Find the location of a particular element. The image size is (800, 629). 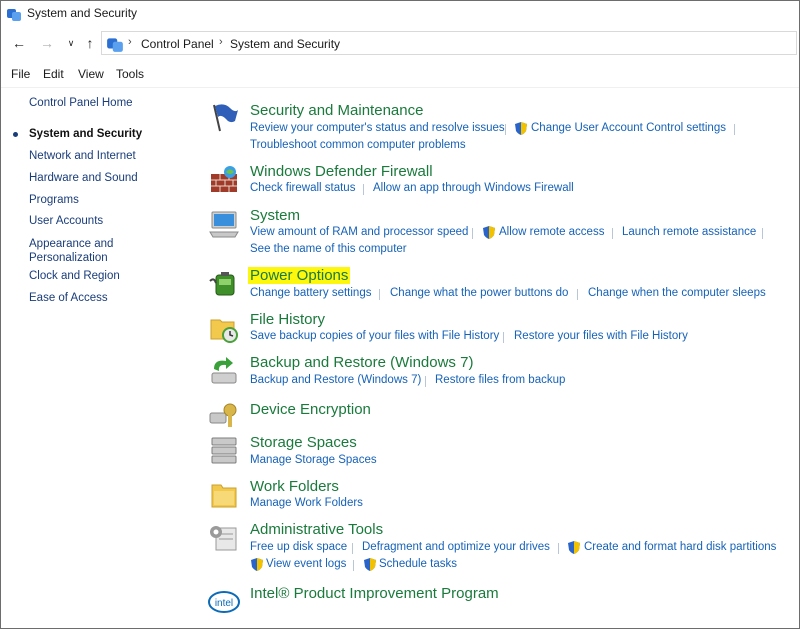

link-launch-remote-assistance: Launch remote assistance is located at coordinates (689, 232).